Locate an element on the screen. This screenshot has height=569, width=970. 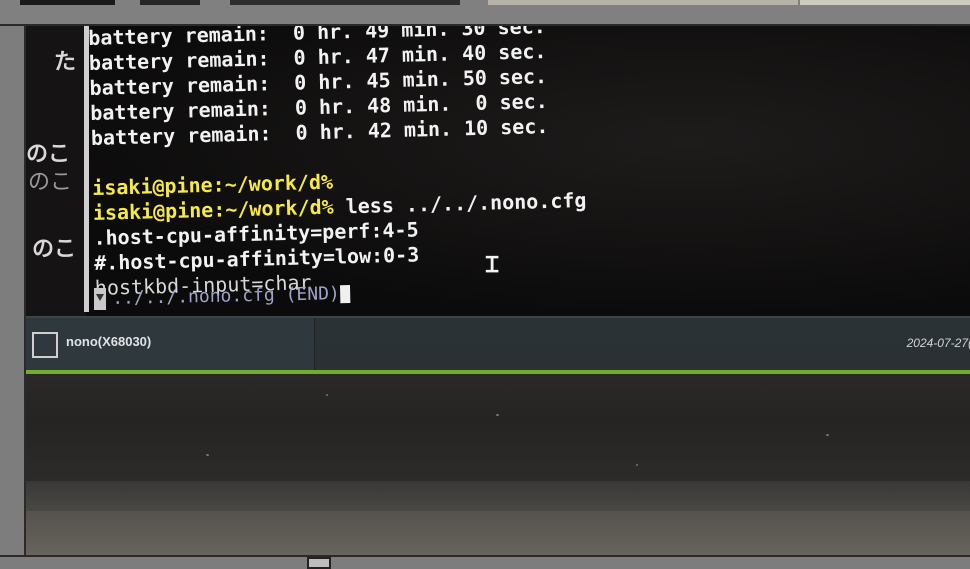
window-resize-handle is located at coordinates (319, 563).